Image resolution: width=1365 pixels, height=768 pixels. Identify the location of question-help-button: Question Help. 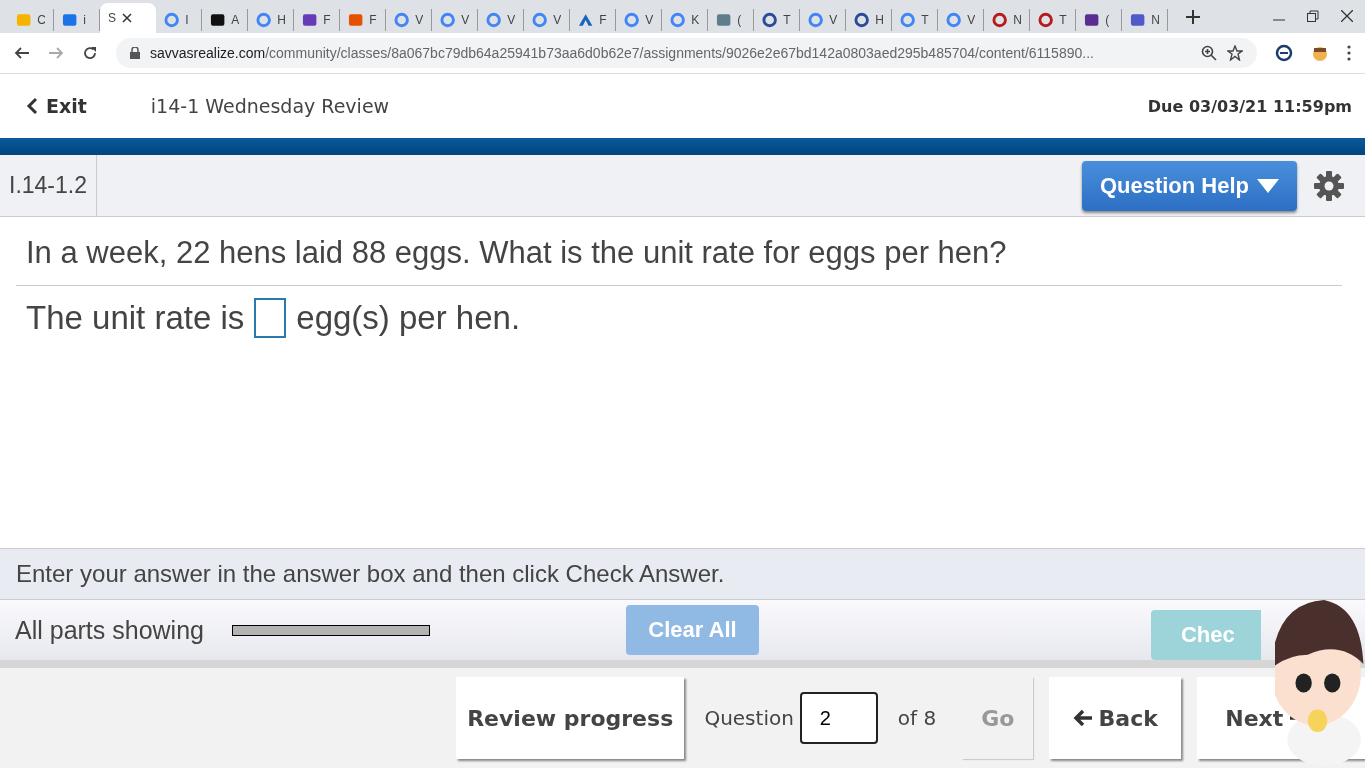
(1189, 185).